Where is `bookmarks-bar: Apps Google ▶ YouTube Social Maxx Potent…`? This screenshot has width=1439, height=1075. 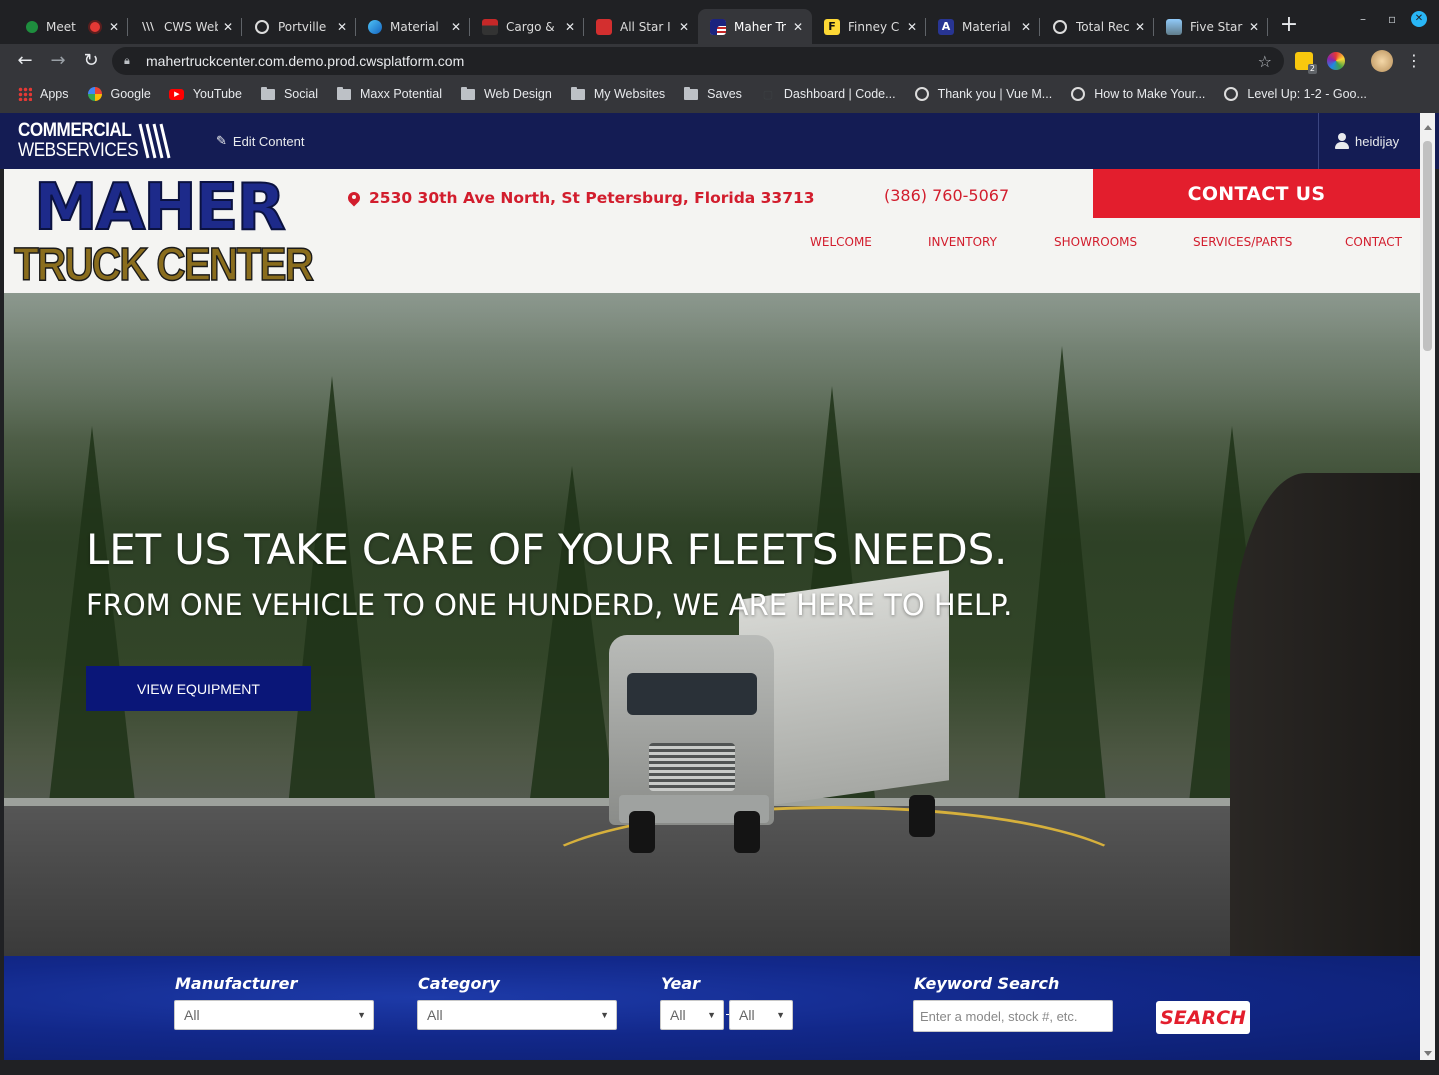 bookmarks-bar: Apps Google ▶ YouTube Social Maxx Potent… is located at coordinates (719, 94).